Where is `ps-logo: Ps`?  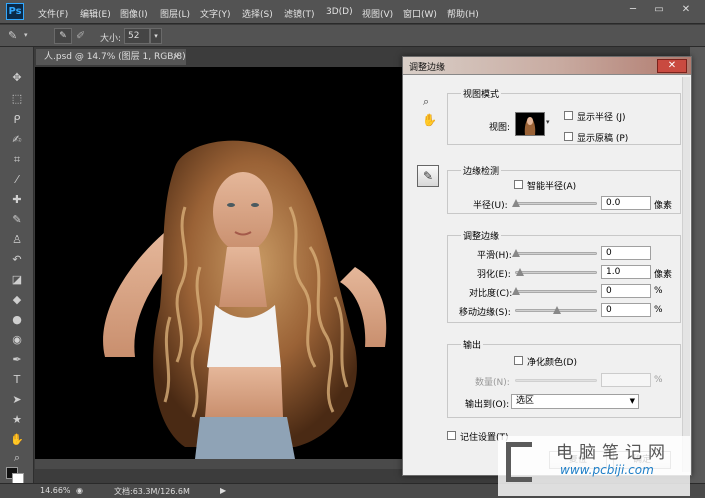 ps-logo: Ps is located at coordinates (15, 11).